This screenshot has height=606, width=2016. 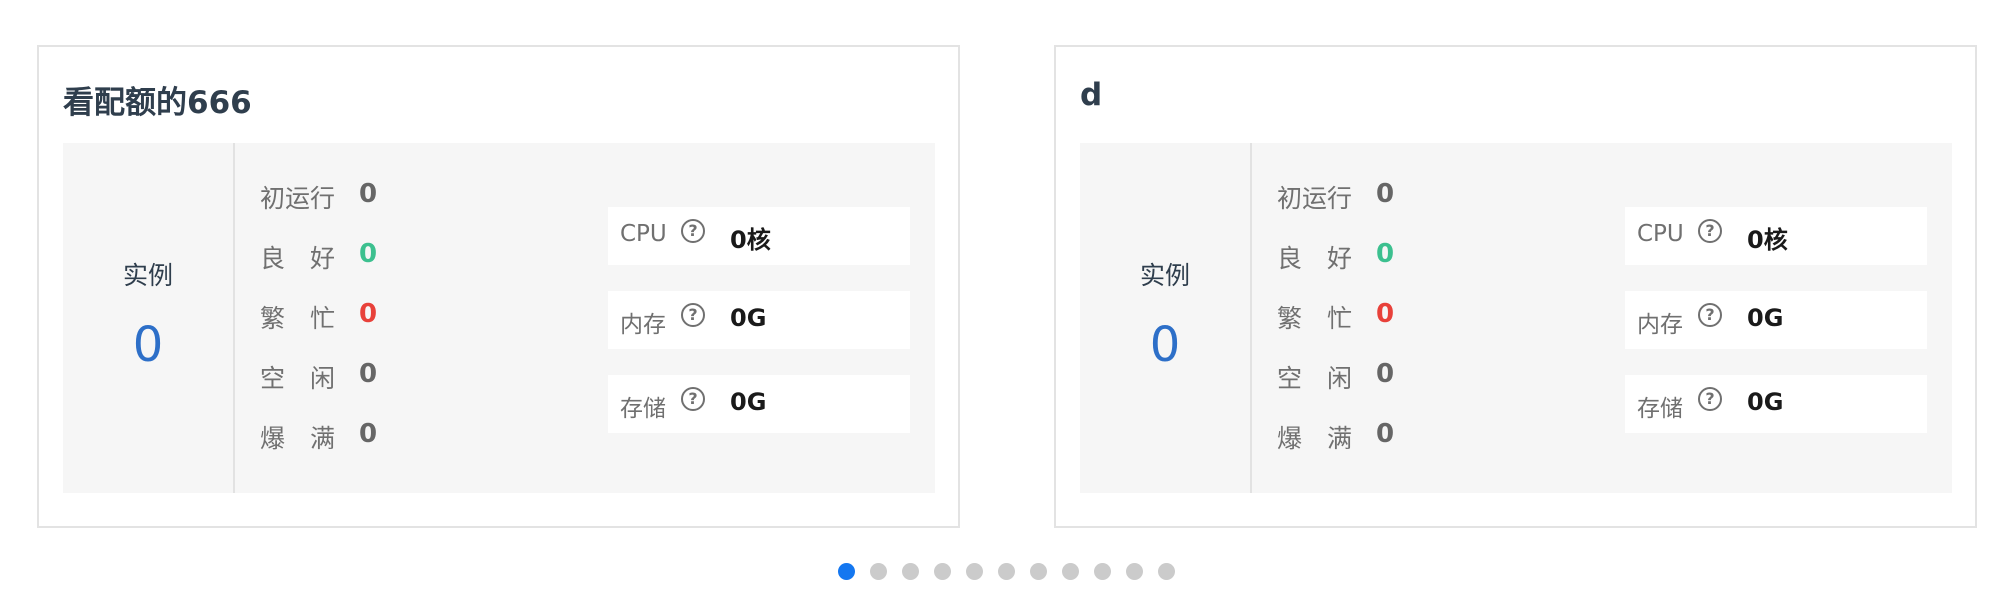 I want to click on card-title: d, so click(x=1091, y=95).